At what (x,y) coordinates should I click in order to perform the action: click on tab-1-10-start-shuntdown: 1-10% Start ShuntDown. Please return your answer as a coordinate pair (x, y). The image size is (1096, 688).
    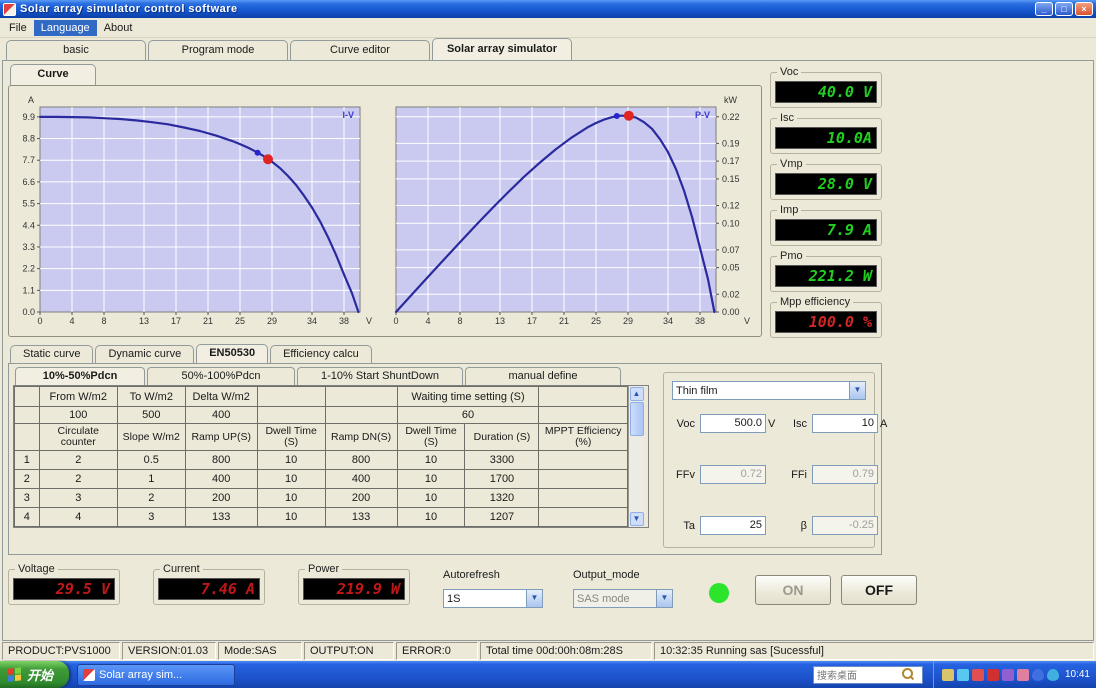
    Looking at the image, I should click on (380, 376).